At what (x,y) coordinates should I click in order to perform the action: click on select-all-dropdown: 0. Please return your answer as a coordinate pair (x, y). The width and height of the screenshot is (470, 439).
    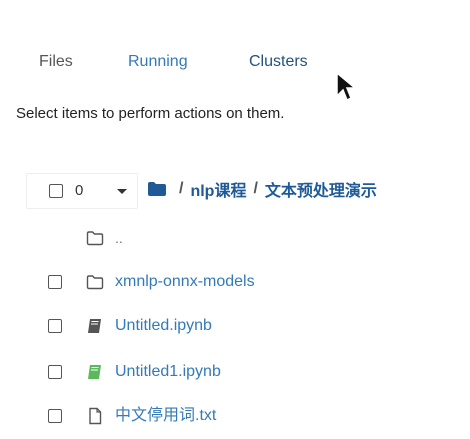
    Looking at the image, I should click on (82, 191).